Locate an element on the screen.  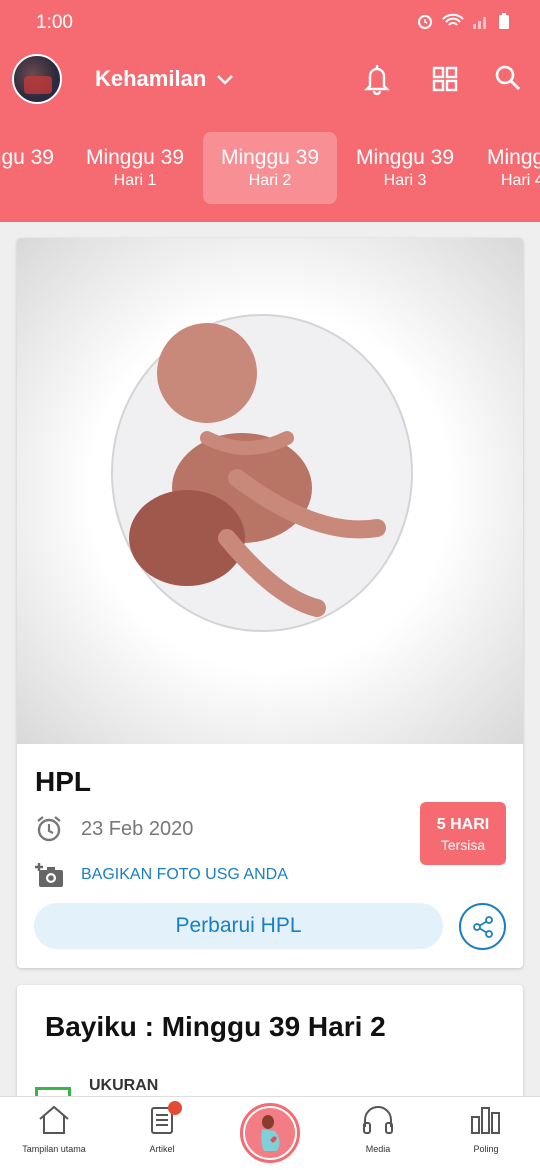
status-icons is located at coordinates (463, 21).